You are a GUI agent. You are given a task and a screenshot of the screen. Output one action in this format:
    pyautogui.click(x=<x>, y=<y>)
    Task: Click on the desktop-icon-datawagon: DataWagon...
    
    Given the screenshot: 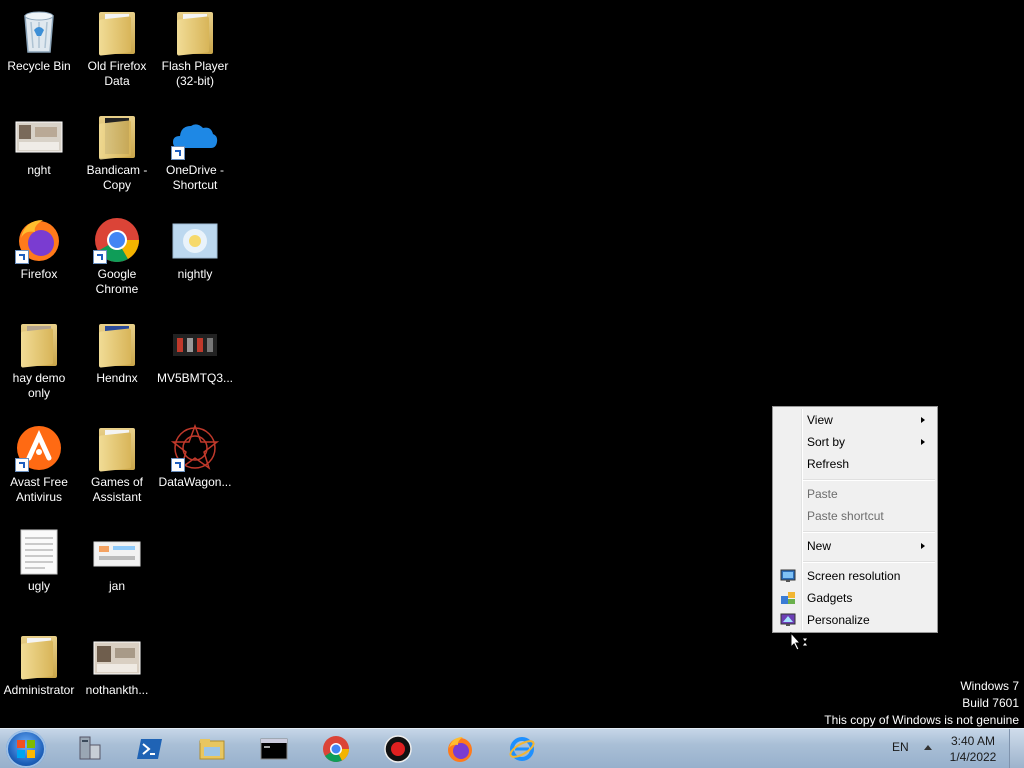 What is the action you would take?
    pyautogui.click(x=195, y=454)
    